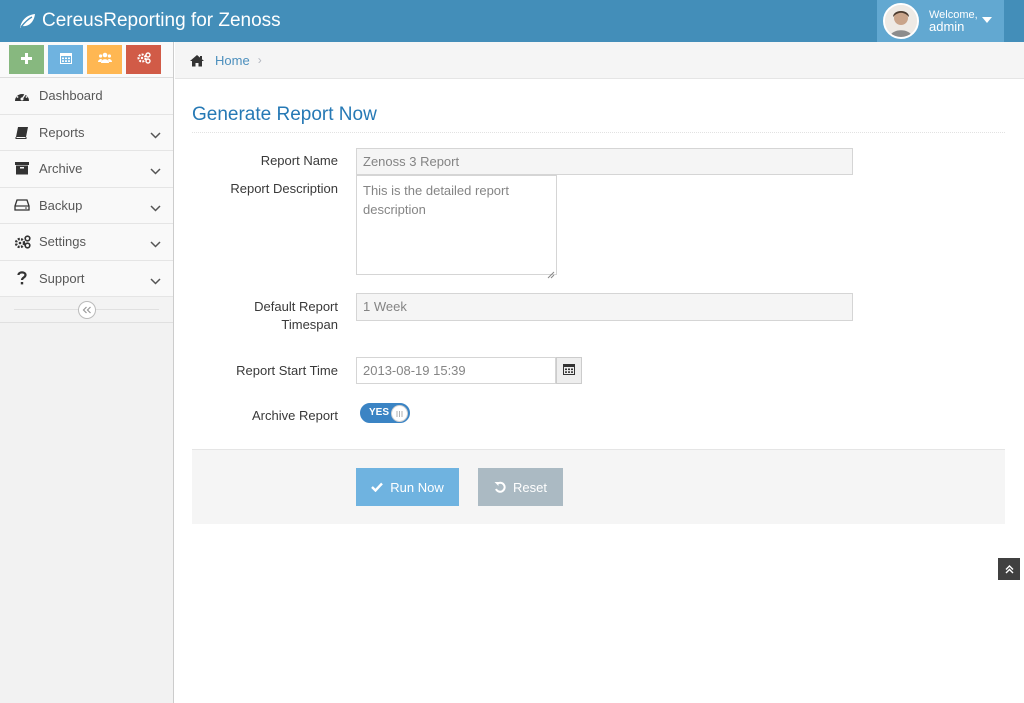 This screenshot has height=703, width=1024. Describe the element at coordinates (377, 487) in the screenshot. I see `check-icon` at that location.